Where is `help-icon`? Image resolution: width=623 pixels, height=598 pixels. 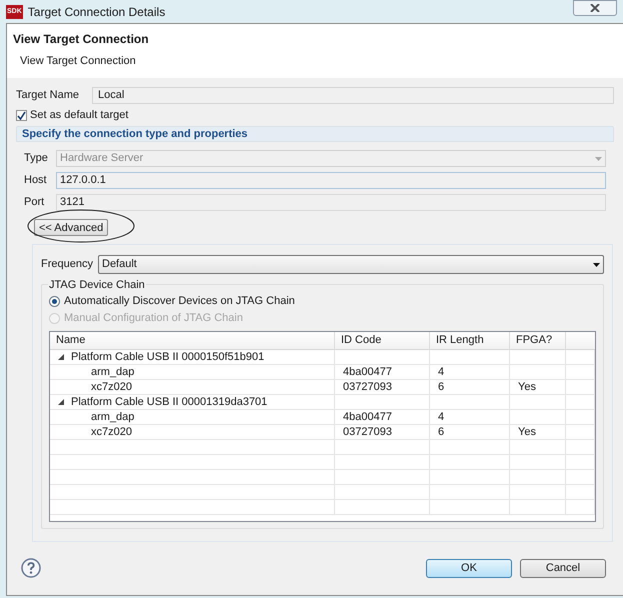 help-icon is located at coordinates (31, 568).